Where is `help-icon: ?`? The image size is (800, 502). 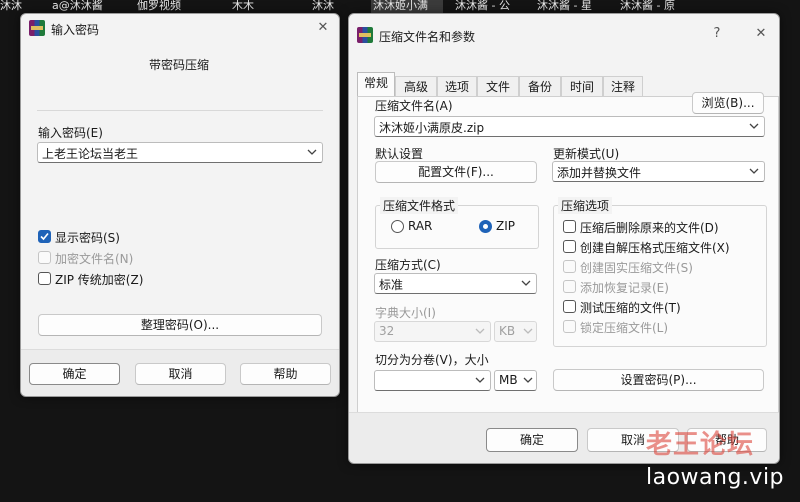 help-icon: ? is located at coordinates (717, 34).